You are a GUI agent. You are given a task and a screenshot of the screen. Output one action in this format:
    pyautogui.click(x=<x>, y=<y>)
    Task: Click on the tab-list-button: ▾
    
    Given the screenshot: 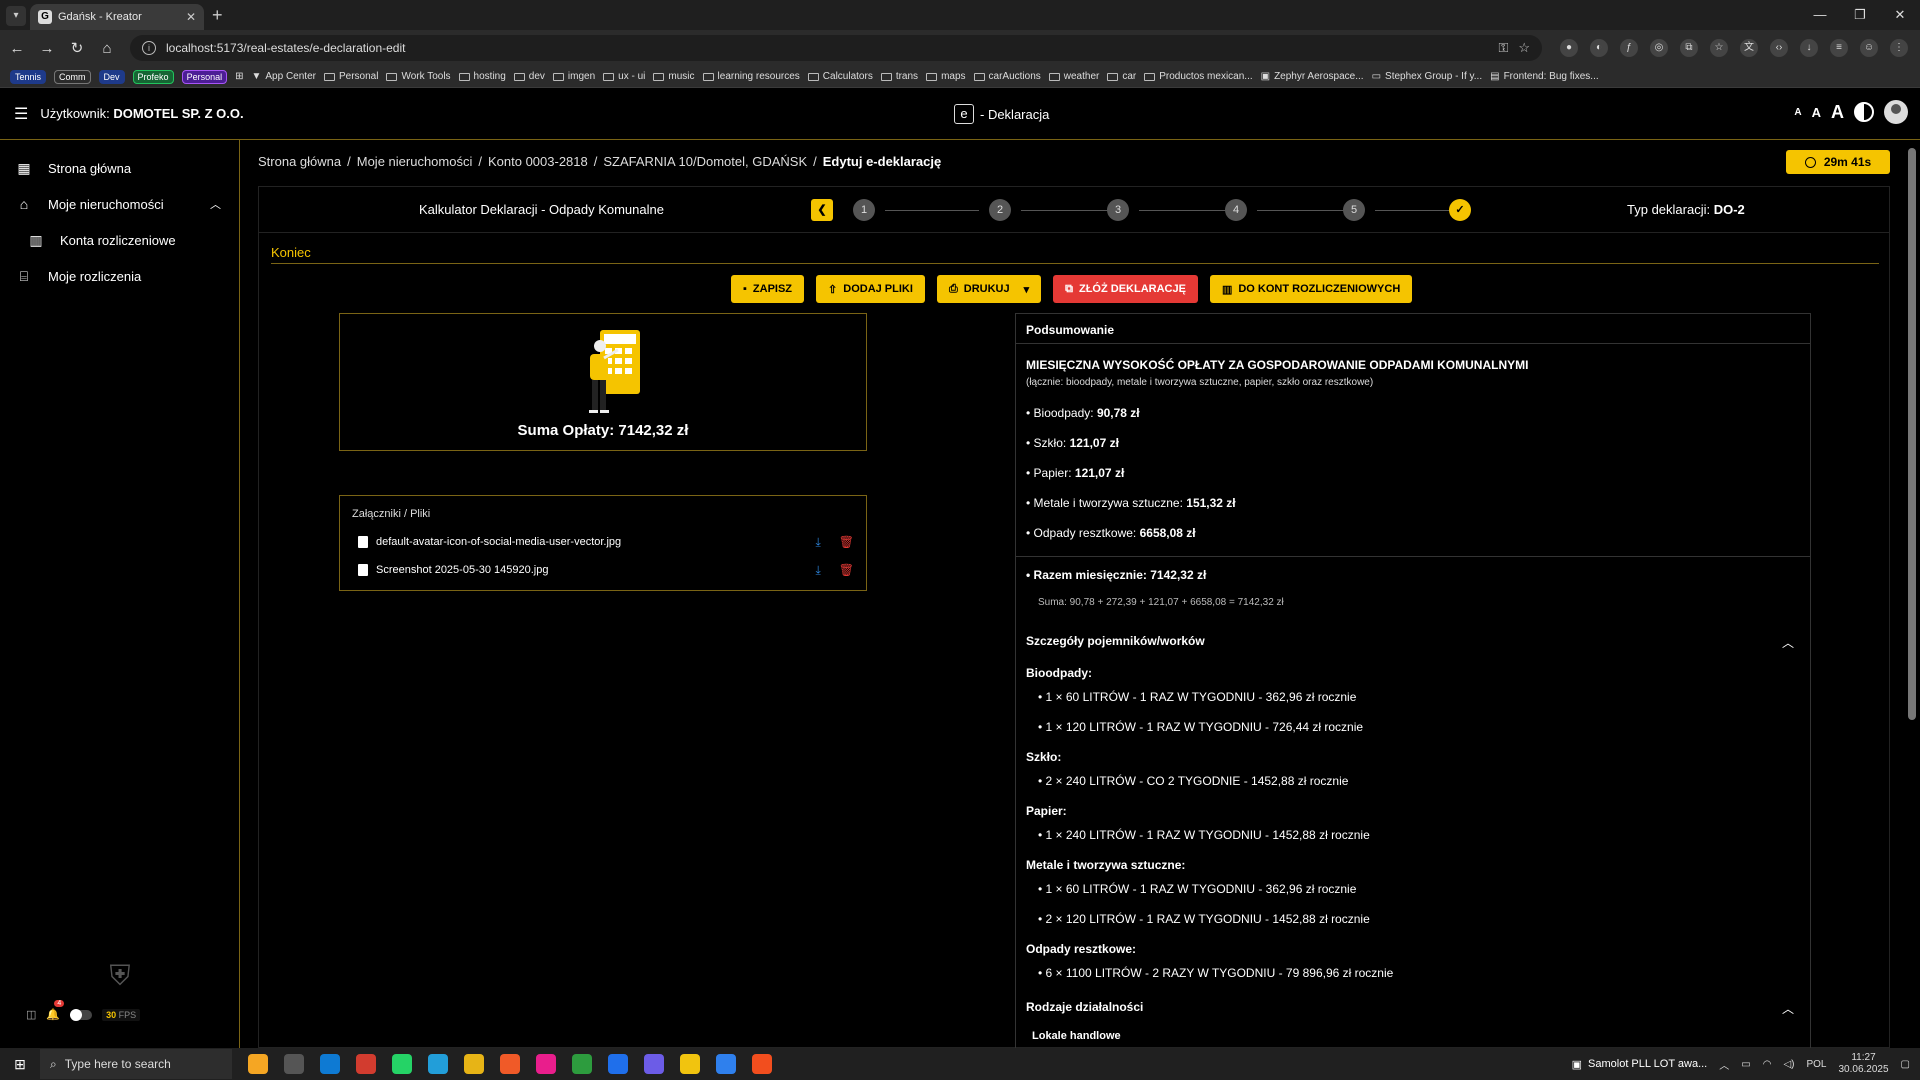 What is the action you would take?
    pyautogui.click(x=16, y=16)
    